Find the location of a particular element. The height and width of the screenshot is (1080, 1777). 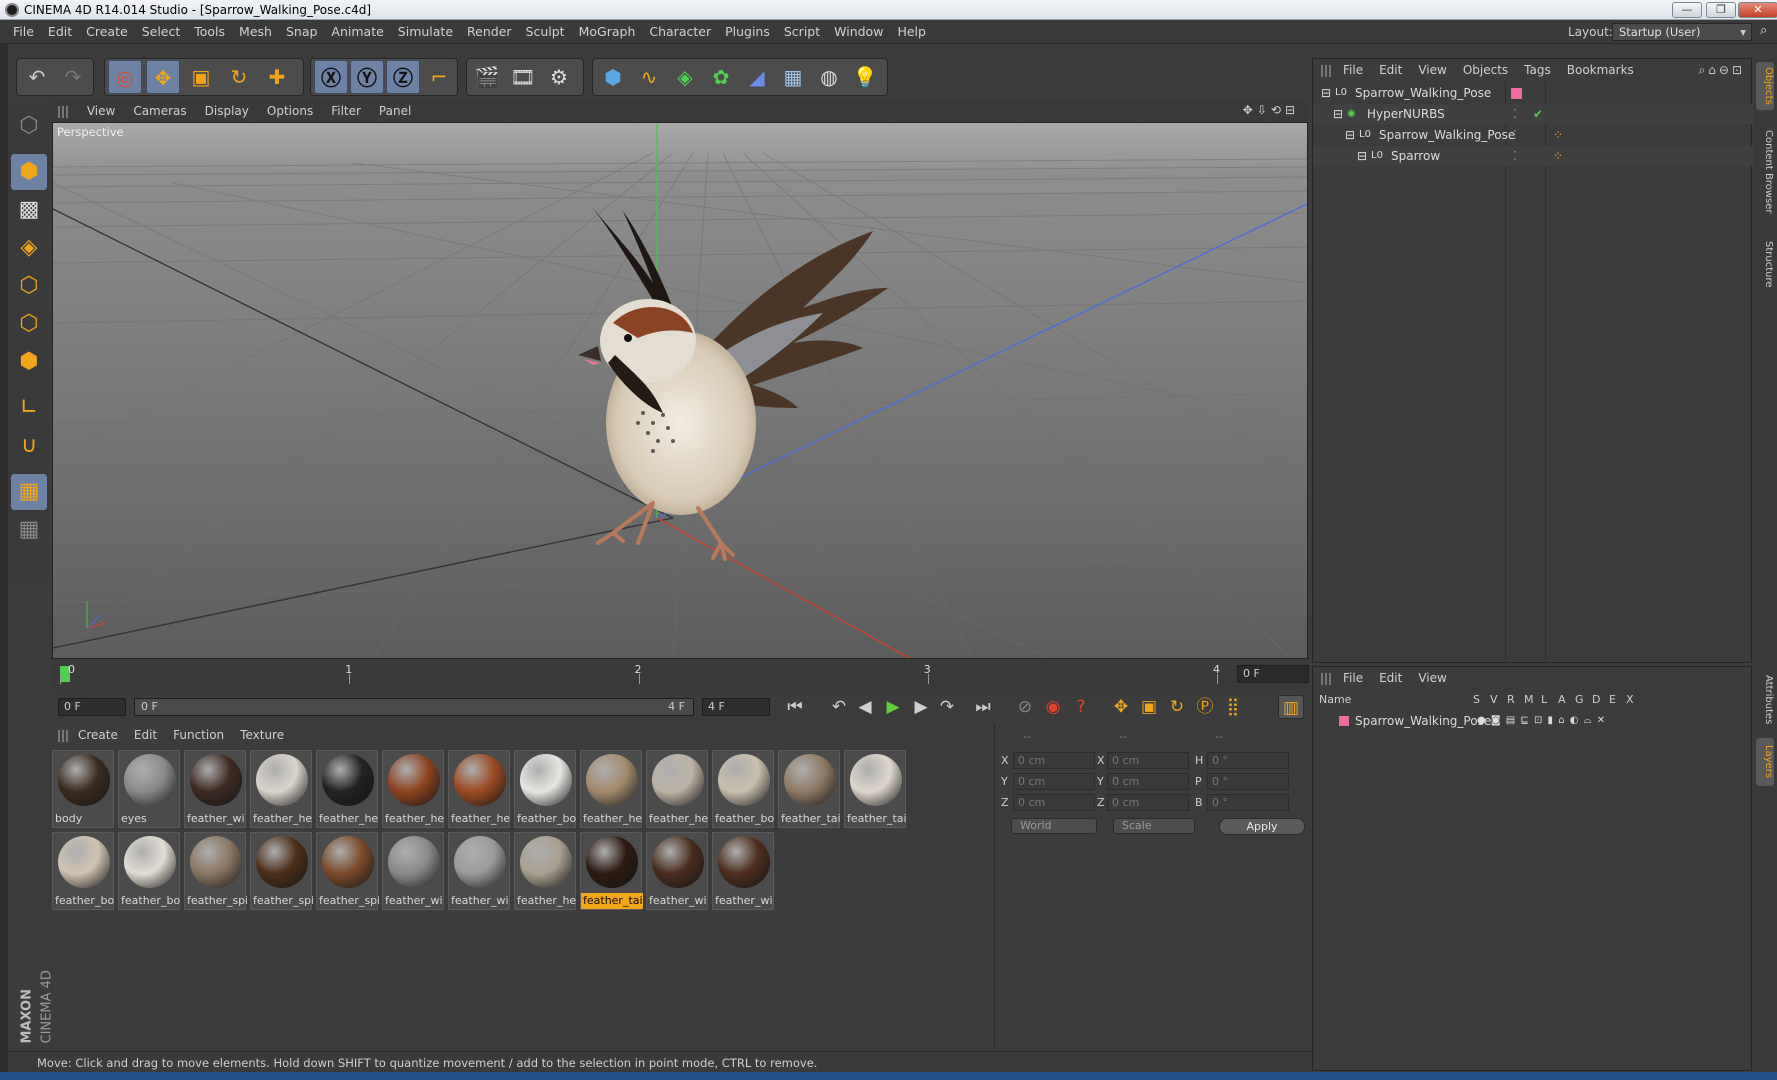

record-keys-icon: ⊘ is located at coordinates (1025, 707).